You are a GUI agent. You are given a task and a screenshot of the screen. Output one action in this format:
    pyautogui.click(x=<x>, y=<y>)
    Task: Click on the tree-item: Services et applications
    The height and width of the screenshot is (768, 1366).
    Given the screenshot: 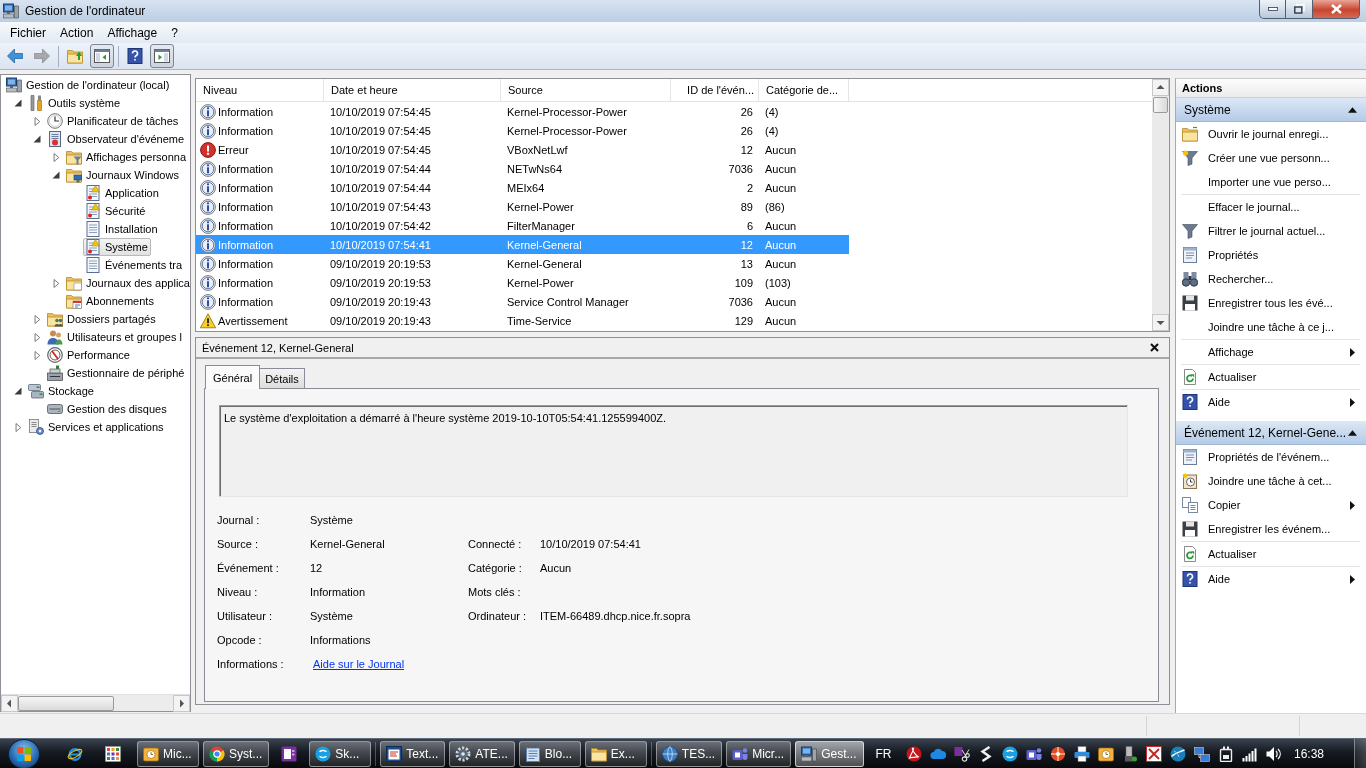 What is the action you would take?
    pyautogui.click(x=96, y=427)
    